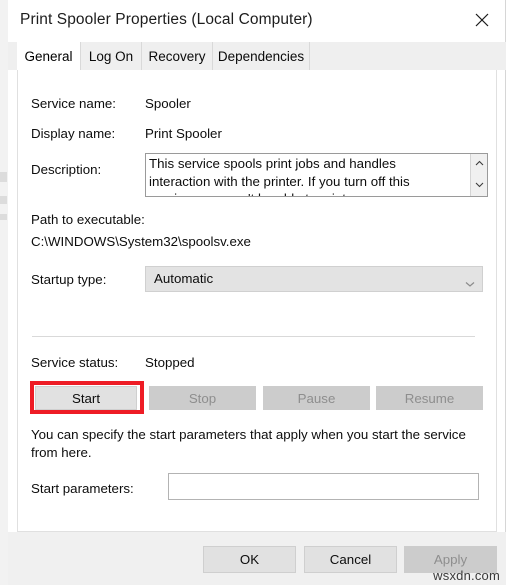 Image resolution: width=506 pixels, height=585 pixels. Describe the element at coordinates (170, 362) in the screenshot. I see `service-status-value: Stopped` at that location.